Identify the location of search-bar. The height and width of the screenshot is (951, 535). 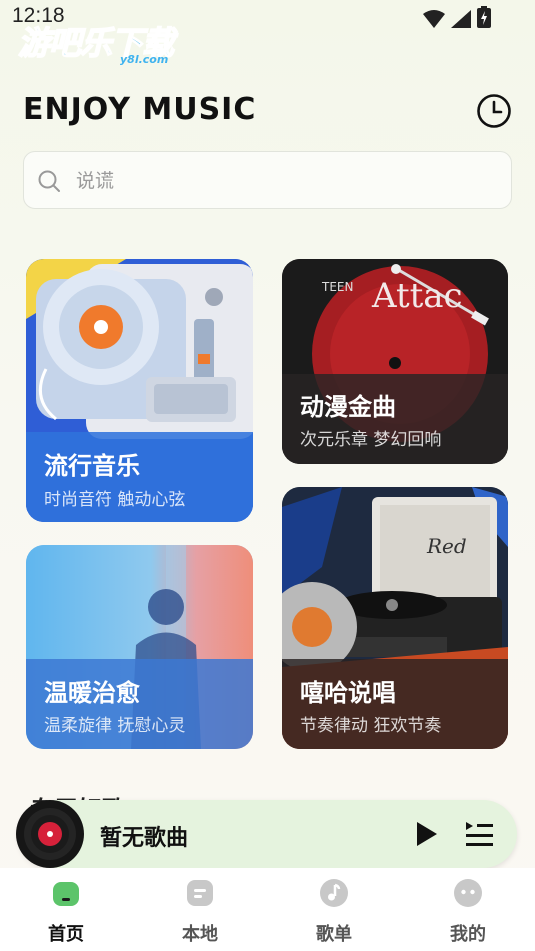
(267, 180).